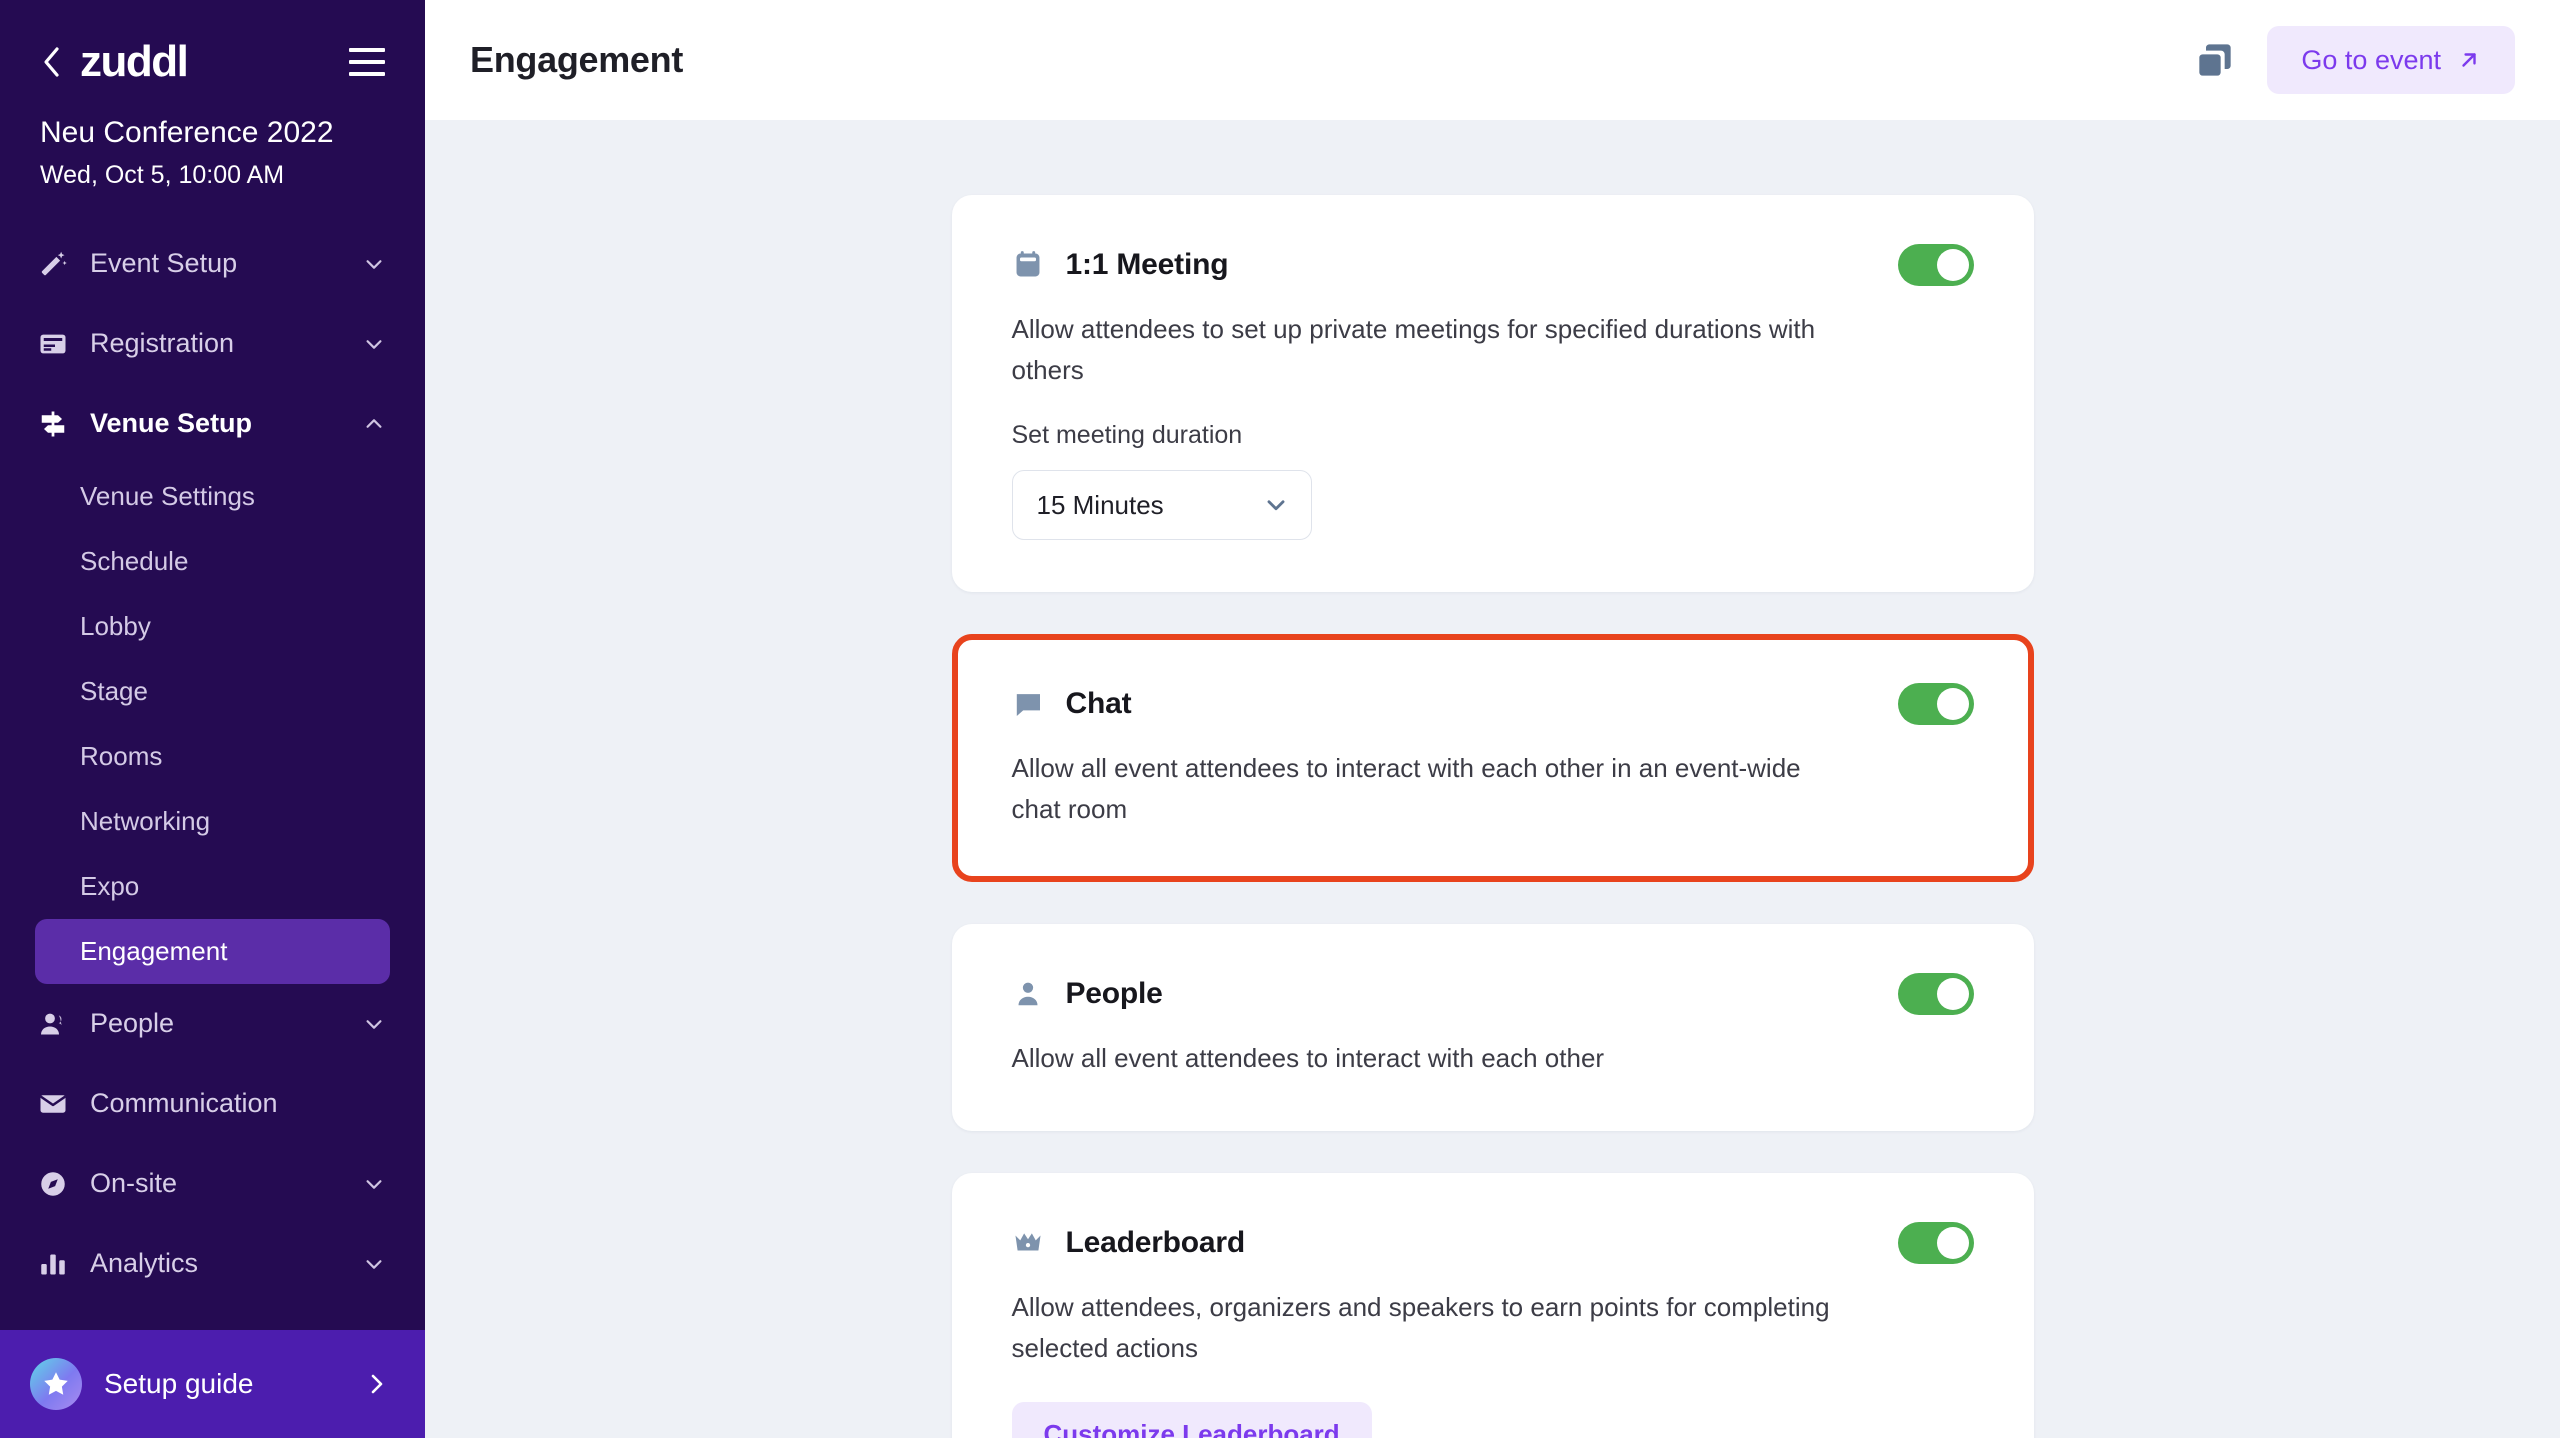 The image size is (2560, 1438). What do you see at coordinates (212, 1024) in the screenshot?
I see `sidebar-item-people: People` at bounding box center [212, 1024].